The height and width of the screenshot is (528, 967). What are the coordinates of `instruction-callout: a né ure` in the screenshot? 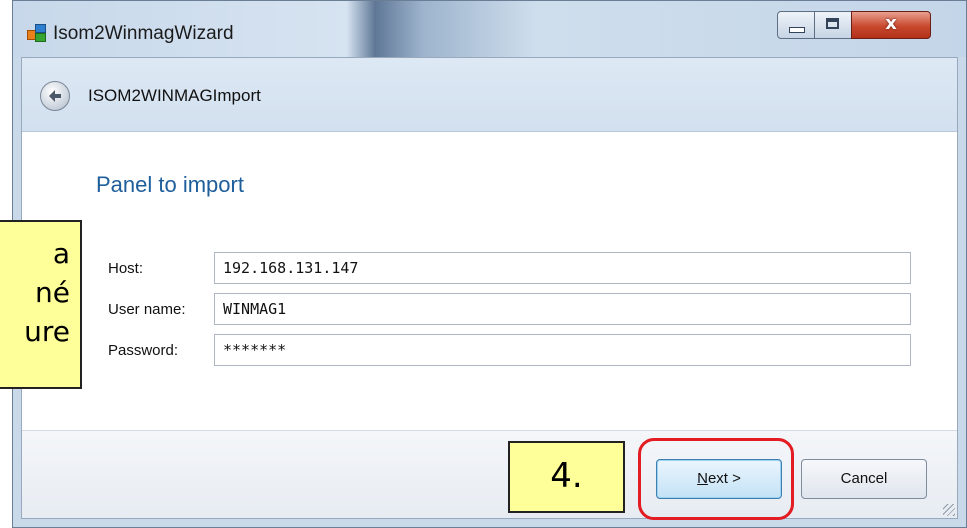 It's located at (41, 304).